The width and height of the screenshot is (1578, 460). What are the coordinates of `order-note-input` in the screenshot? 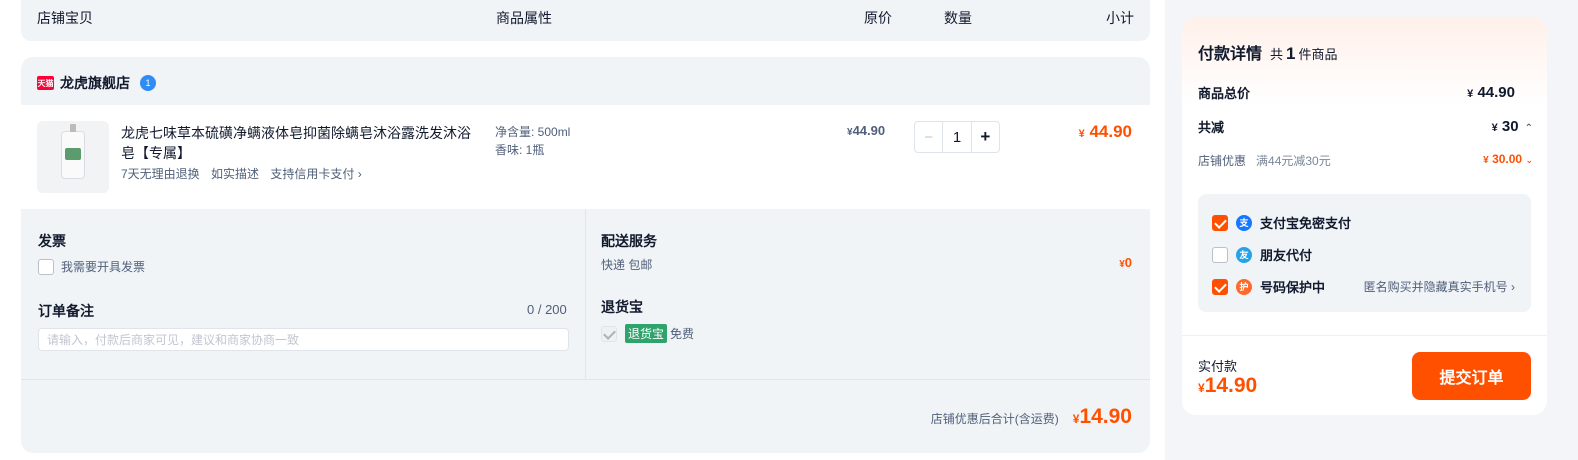 It's located at (303, 339).